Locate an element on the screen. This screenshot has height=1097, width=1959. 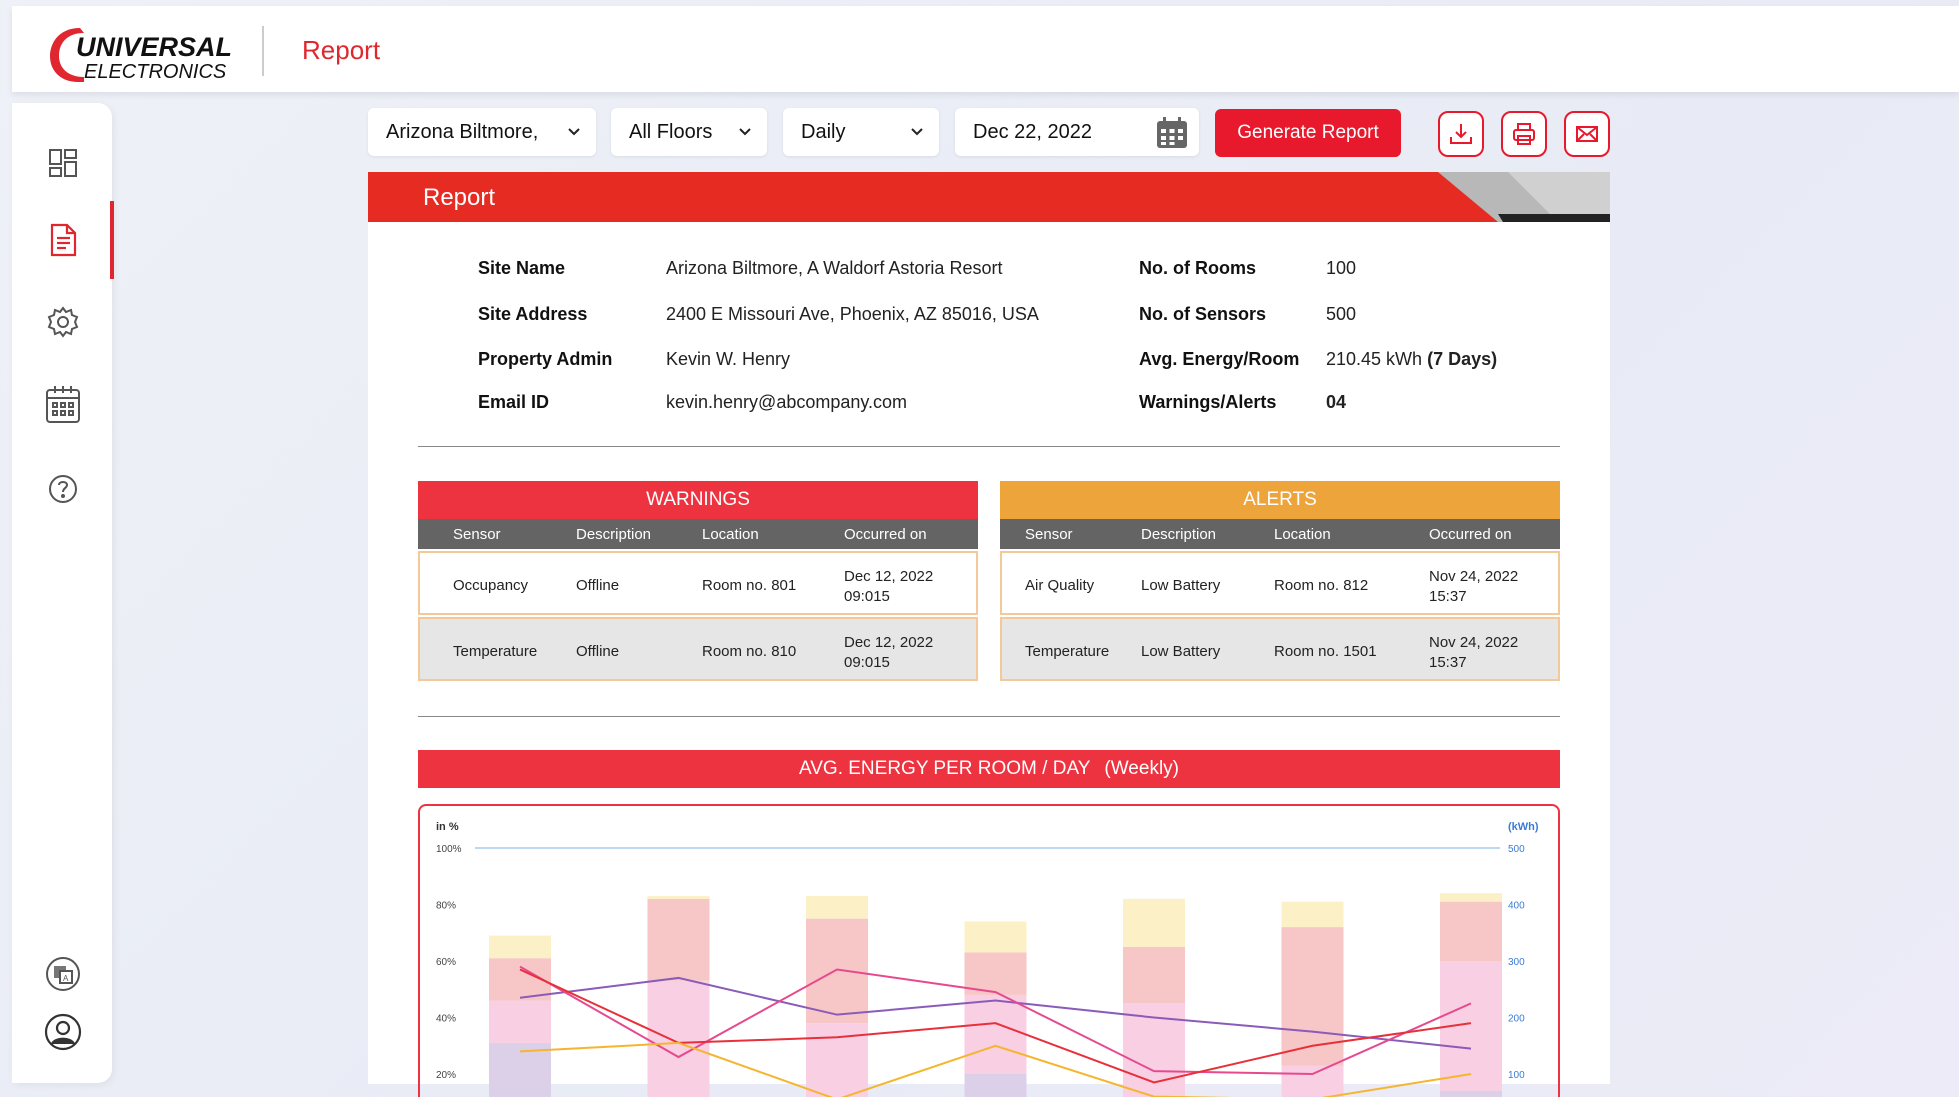
site-select: Arizona Biltmore, is located at coordinates (482, 132).